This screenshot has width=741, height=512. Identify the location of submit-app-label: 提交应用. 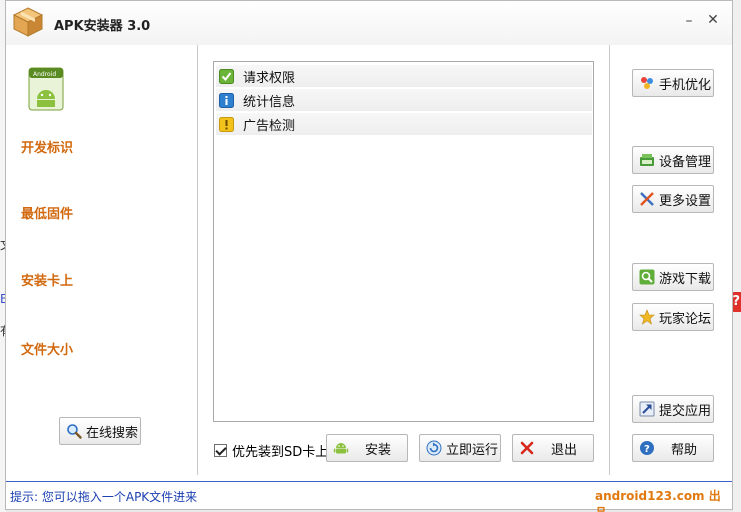
(685, 411).